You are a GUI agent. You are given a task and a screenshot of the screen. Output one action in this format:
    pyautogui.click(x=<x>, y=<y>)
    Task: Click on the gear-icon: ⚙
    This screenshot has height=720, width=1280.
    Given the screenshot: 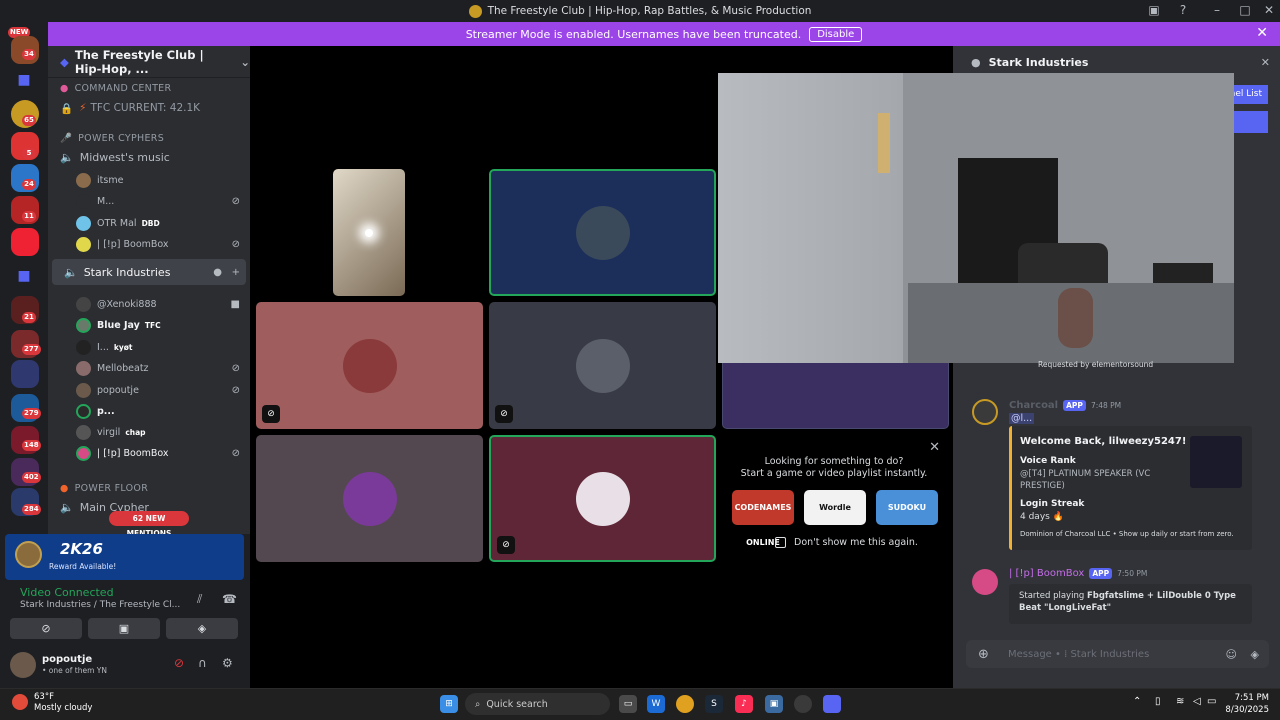 What is the action you would take?
    pyautogui.click(x=227, y=663)
    